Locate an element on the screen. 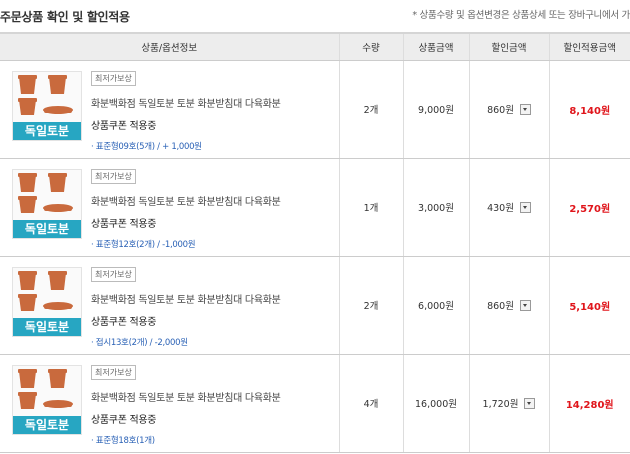 The width and height of the screenshot is (630, 454). header-discount: 할인금액 is located at coordinates (508, 46).